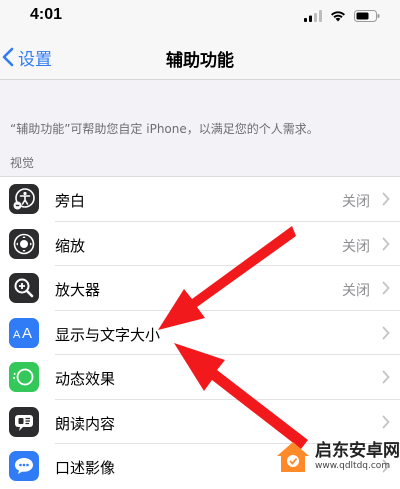 The width and height of the screenshot is (400, 489). I want to click on watermark: 启东安卓网 www.qdltdq.com, so click(337, 457).